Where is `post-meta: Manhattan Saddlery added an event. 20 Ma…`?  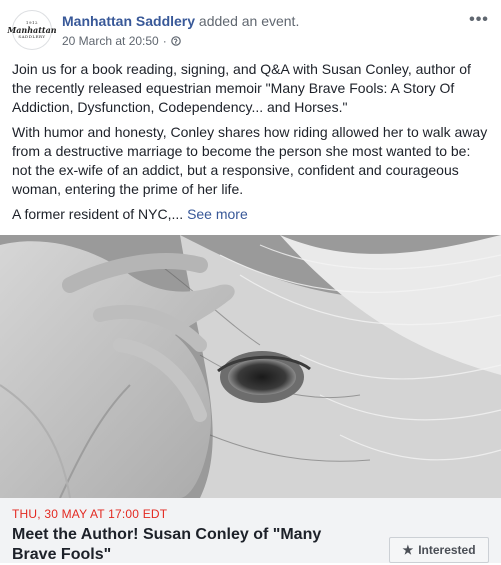 post-meta: Manhattan Saddlery added an event. 20 Ma… is located at coordinates (180, 30).